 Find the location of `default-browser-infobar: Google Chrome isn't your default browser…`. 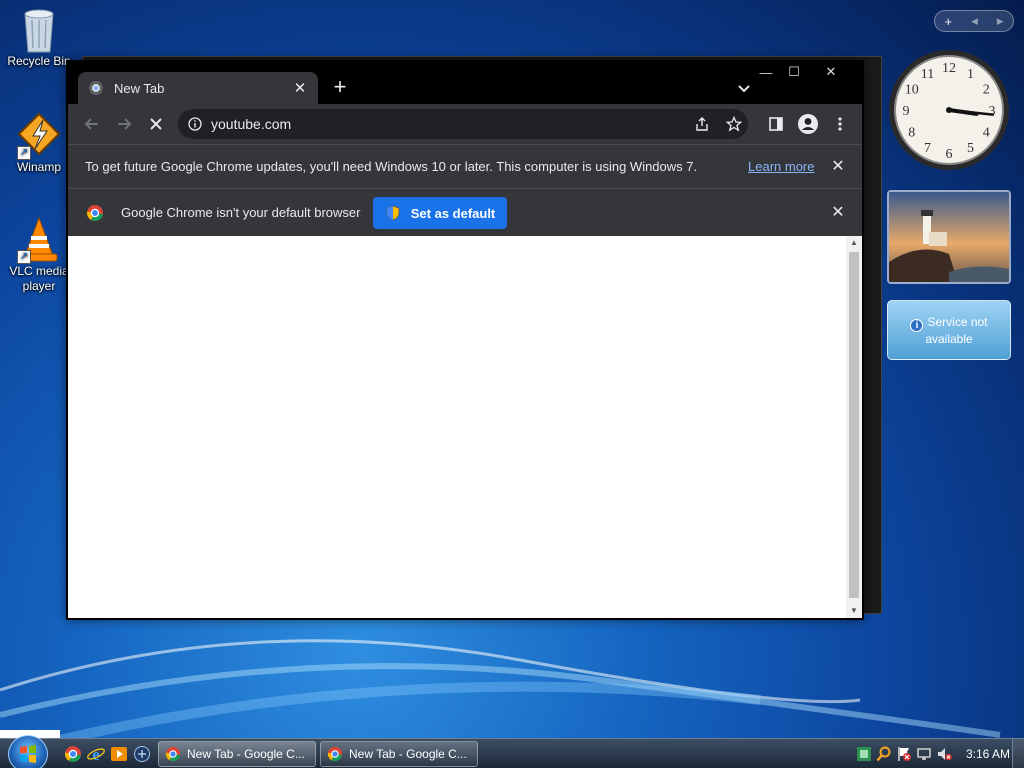

default-browser-infobar: Google Chrome isn't your default browser… is located at coordinates (465, 212).